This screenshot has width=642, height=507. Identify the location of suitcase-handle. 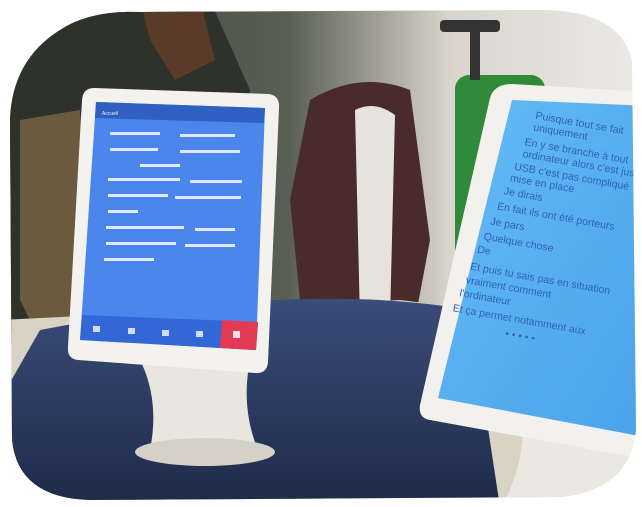
(475, 55).